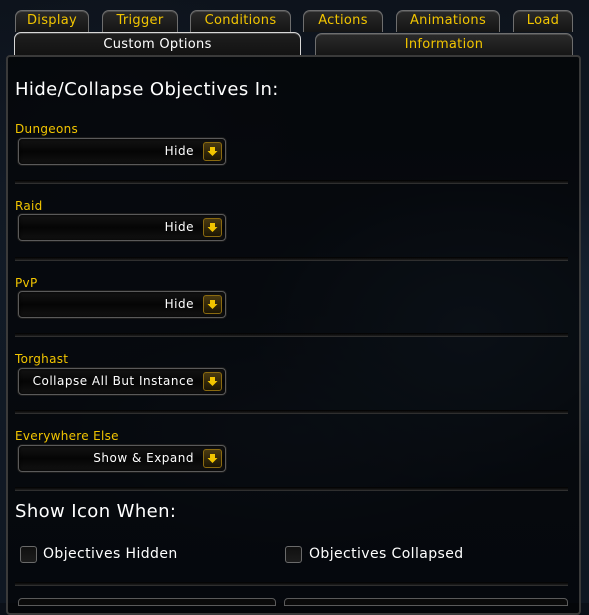  Describe the element at coordinates (157, 44) in the screenshot. I see `tab-custom-options: Custom Options` at that location.